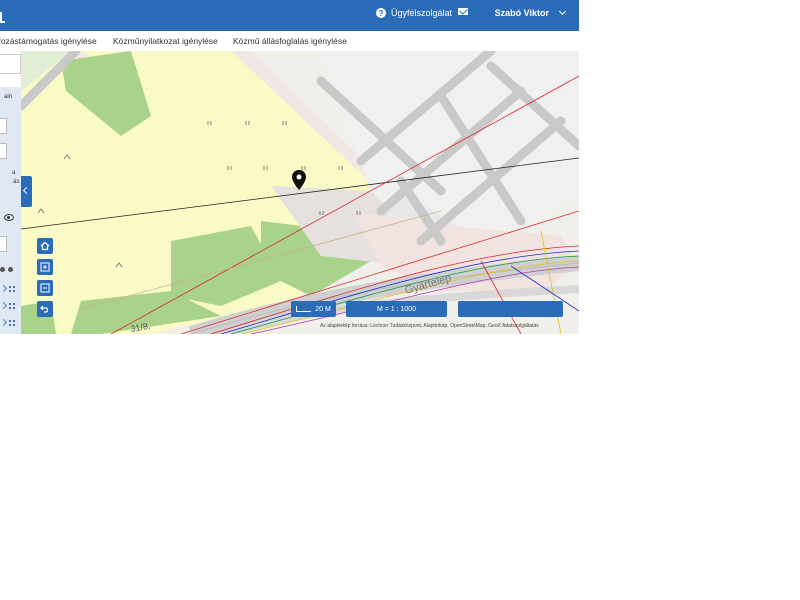 The image size is (800, 600). I want to click on ratio-selector: M = 1 : 1000, so click(396, 309).